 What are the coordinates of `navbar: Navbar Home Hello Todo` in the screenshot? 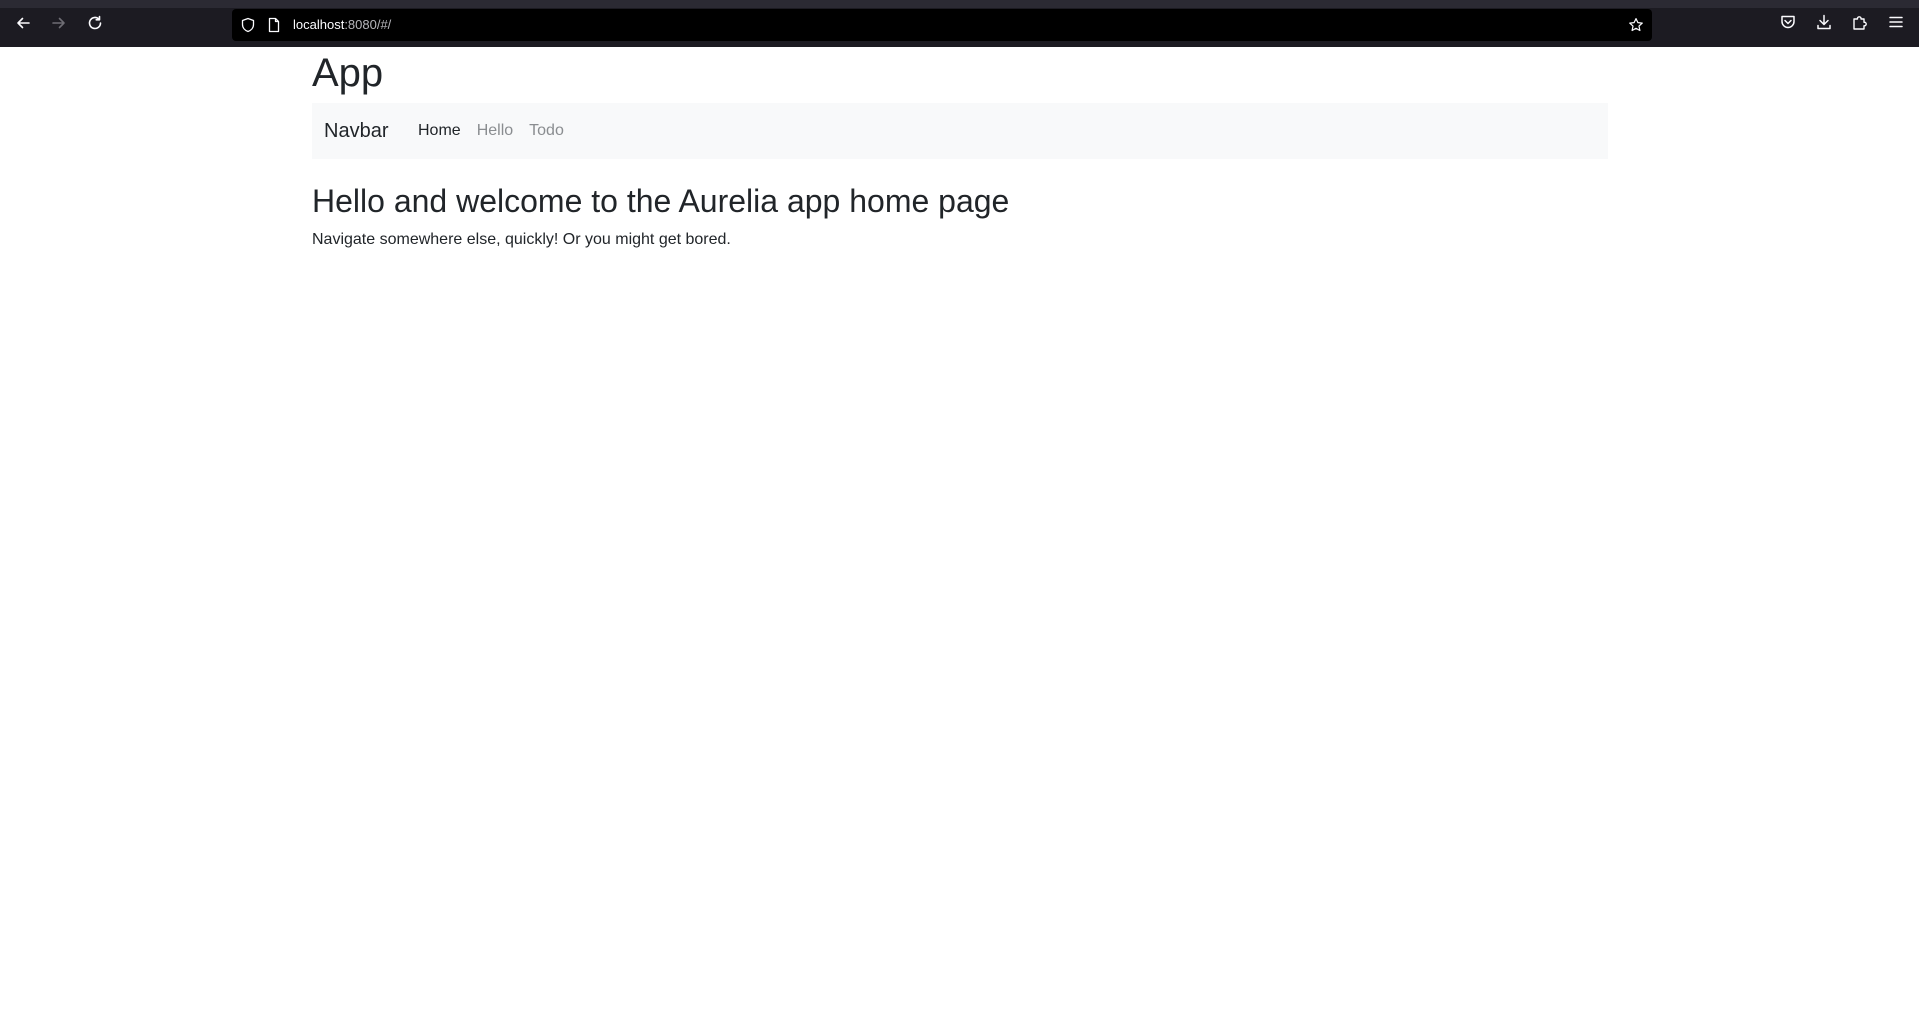 It's located at (960, 131).